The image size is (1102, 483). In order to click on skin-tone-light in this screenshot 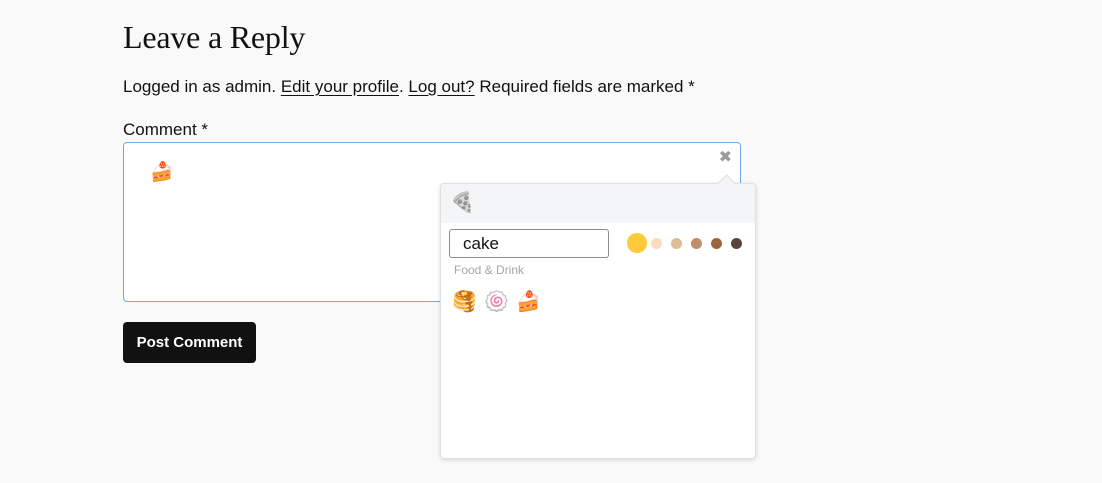, I will do `click(656, 243)`.